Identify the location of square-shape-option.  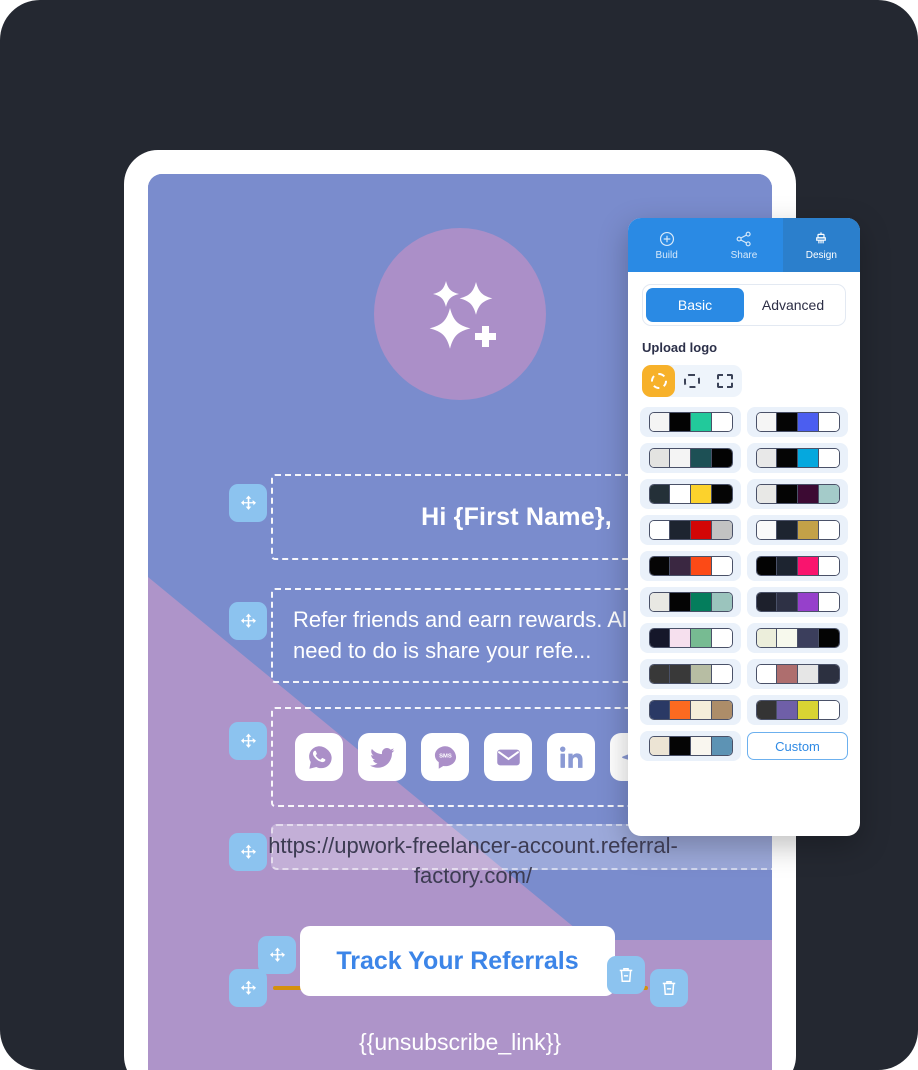
(724, 381).